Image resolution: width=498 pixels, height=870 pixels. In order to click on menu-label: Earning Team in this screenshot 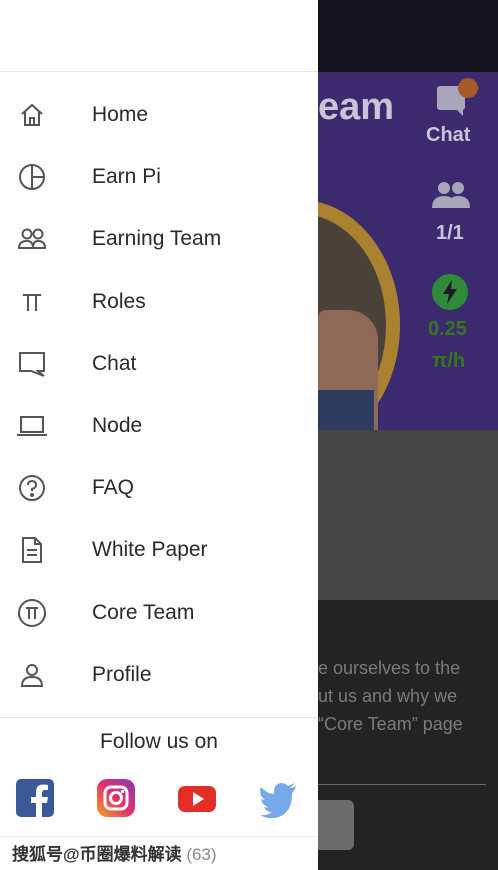, I will do `click(157, 239)`.